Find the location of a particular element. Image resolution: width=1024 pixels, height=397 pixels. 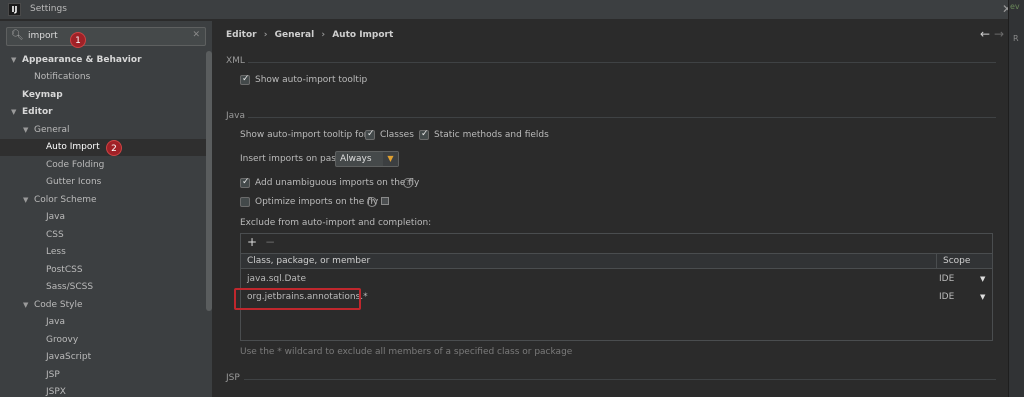

sidebar-item-color-scheme: ▼ Color Scheme is located at coordinates (103, 200).